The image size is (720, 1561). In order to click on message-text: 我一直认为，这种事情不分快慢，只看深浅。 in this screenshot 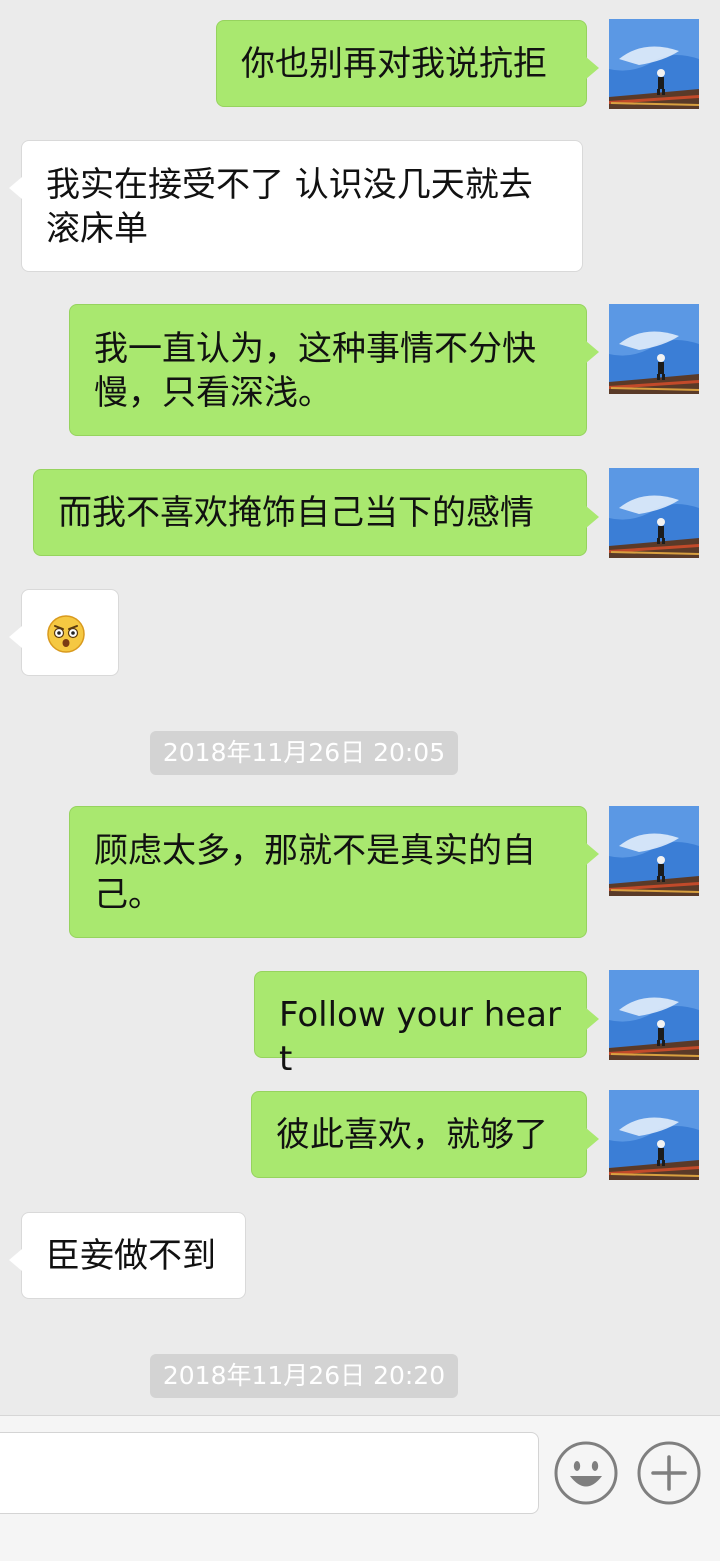, I will do `click(315, 371)`.